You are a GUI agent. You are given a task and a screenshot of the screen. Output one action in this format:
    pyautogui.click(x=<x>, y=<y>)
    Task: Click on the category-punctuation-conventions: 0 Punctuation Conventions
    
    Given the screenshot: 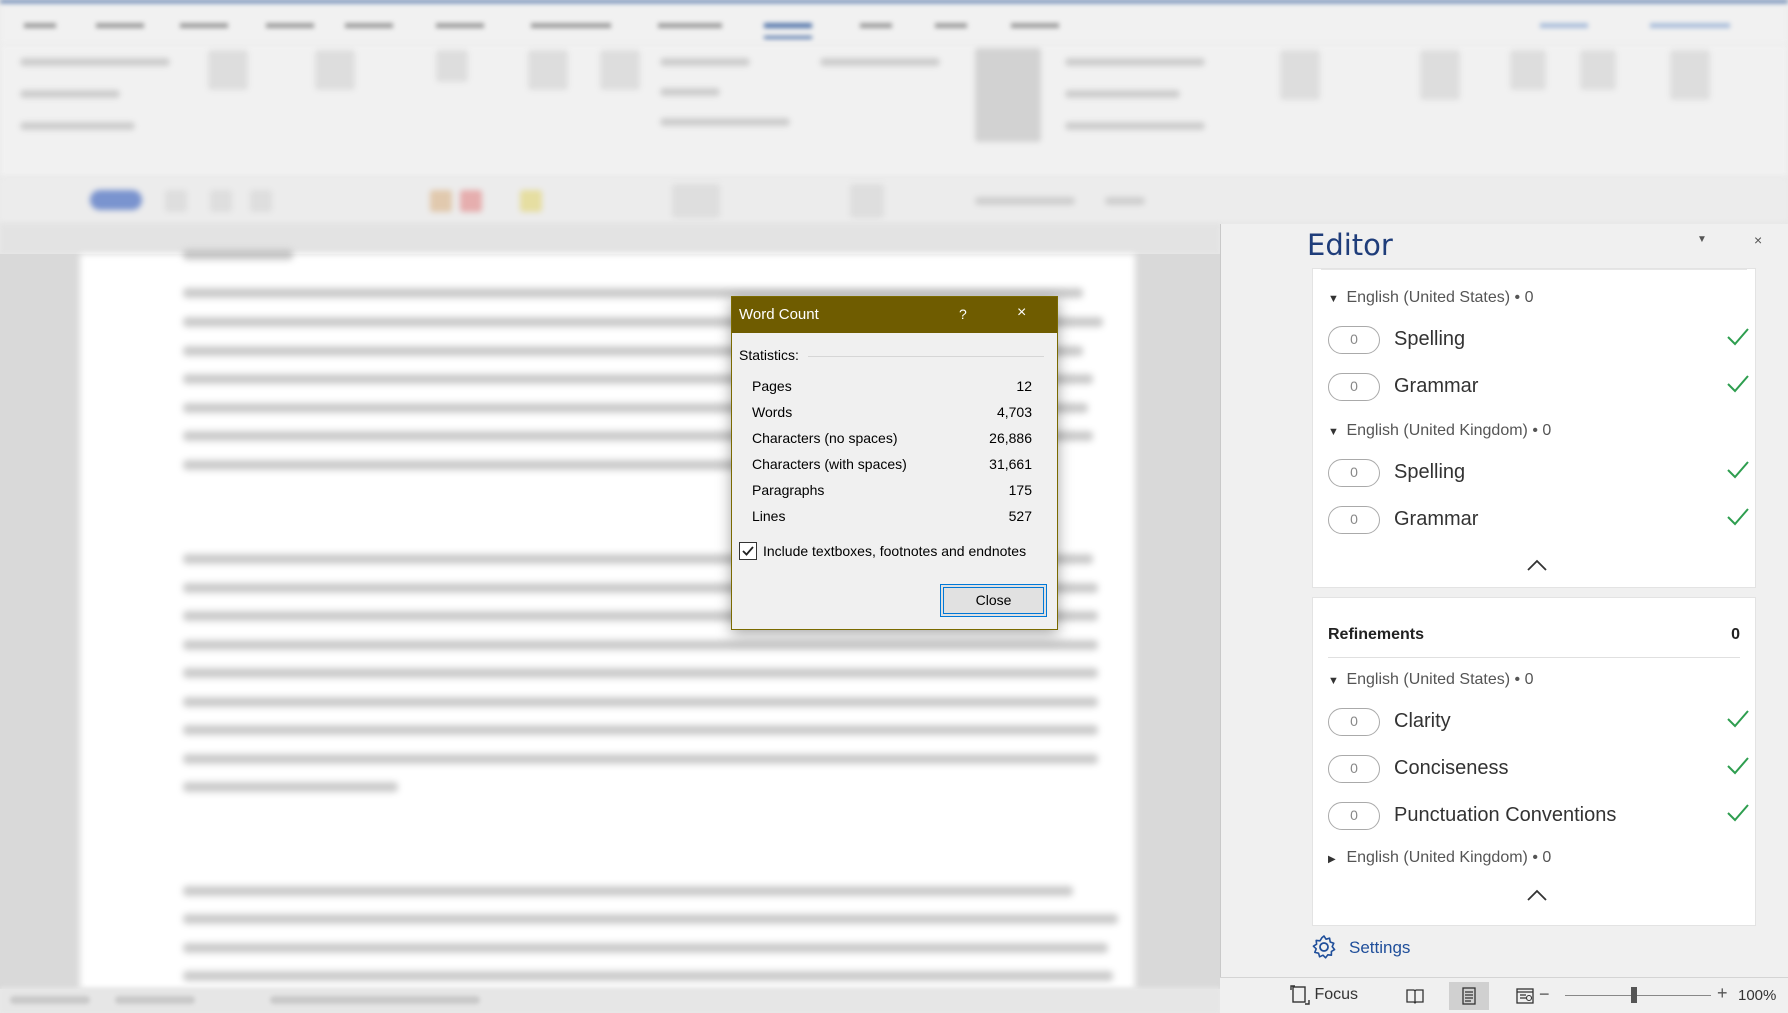 What is the action you would take?
    pyautogui.click(x=1539, y=816)
    